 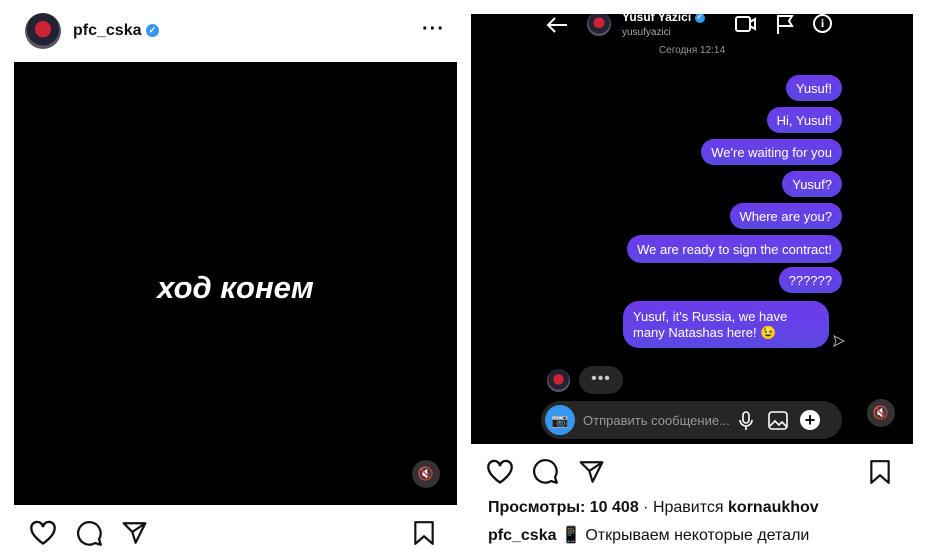 I want to click on contact-username: yusufyazici, so click(x=646, y=32).